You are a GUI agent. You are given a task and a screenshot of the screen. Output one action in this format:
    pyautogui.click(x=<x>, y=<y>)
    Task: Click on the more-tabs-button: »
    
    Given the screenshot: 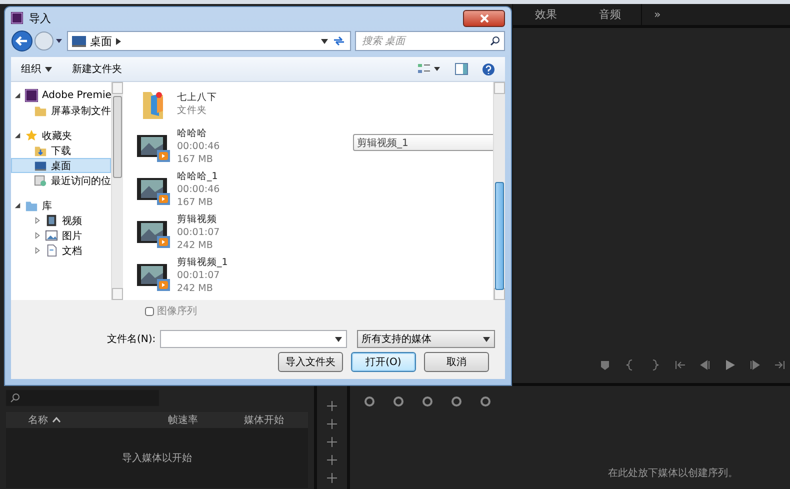 What is the action you would take?
    pyautogui.click(x=657, y=14)
    